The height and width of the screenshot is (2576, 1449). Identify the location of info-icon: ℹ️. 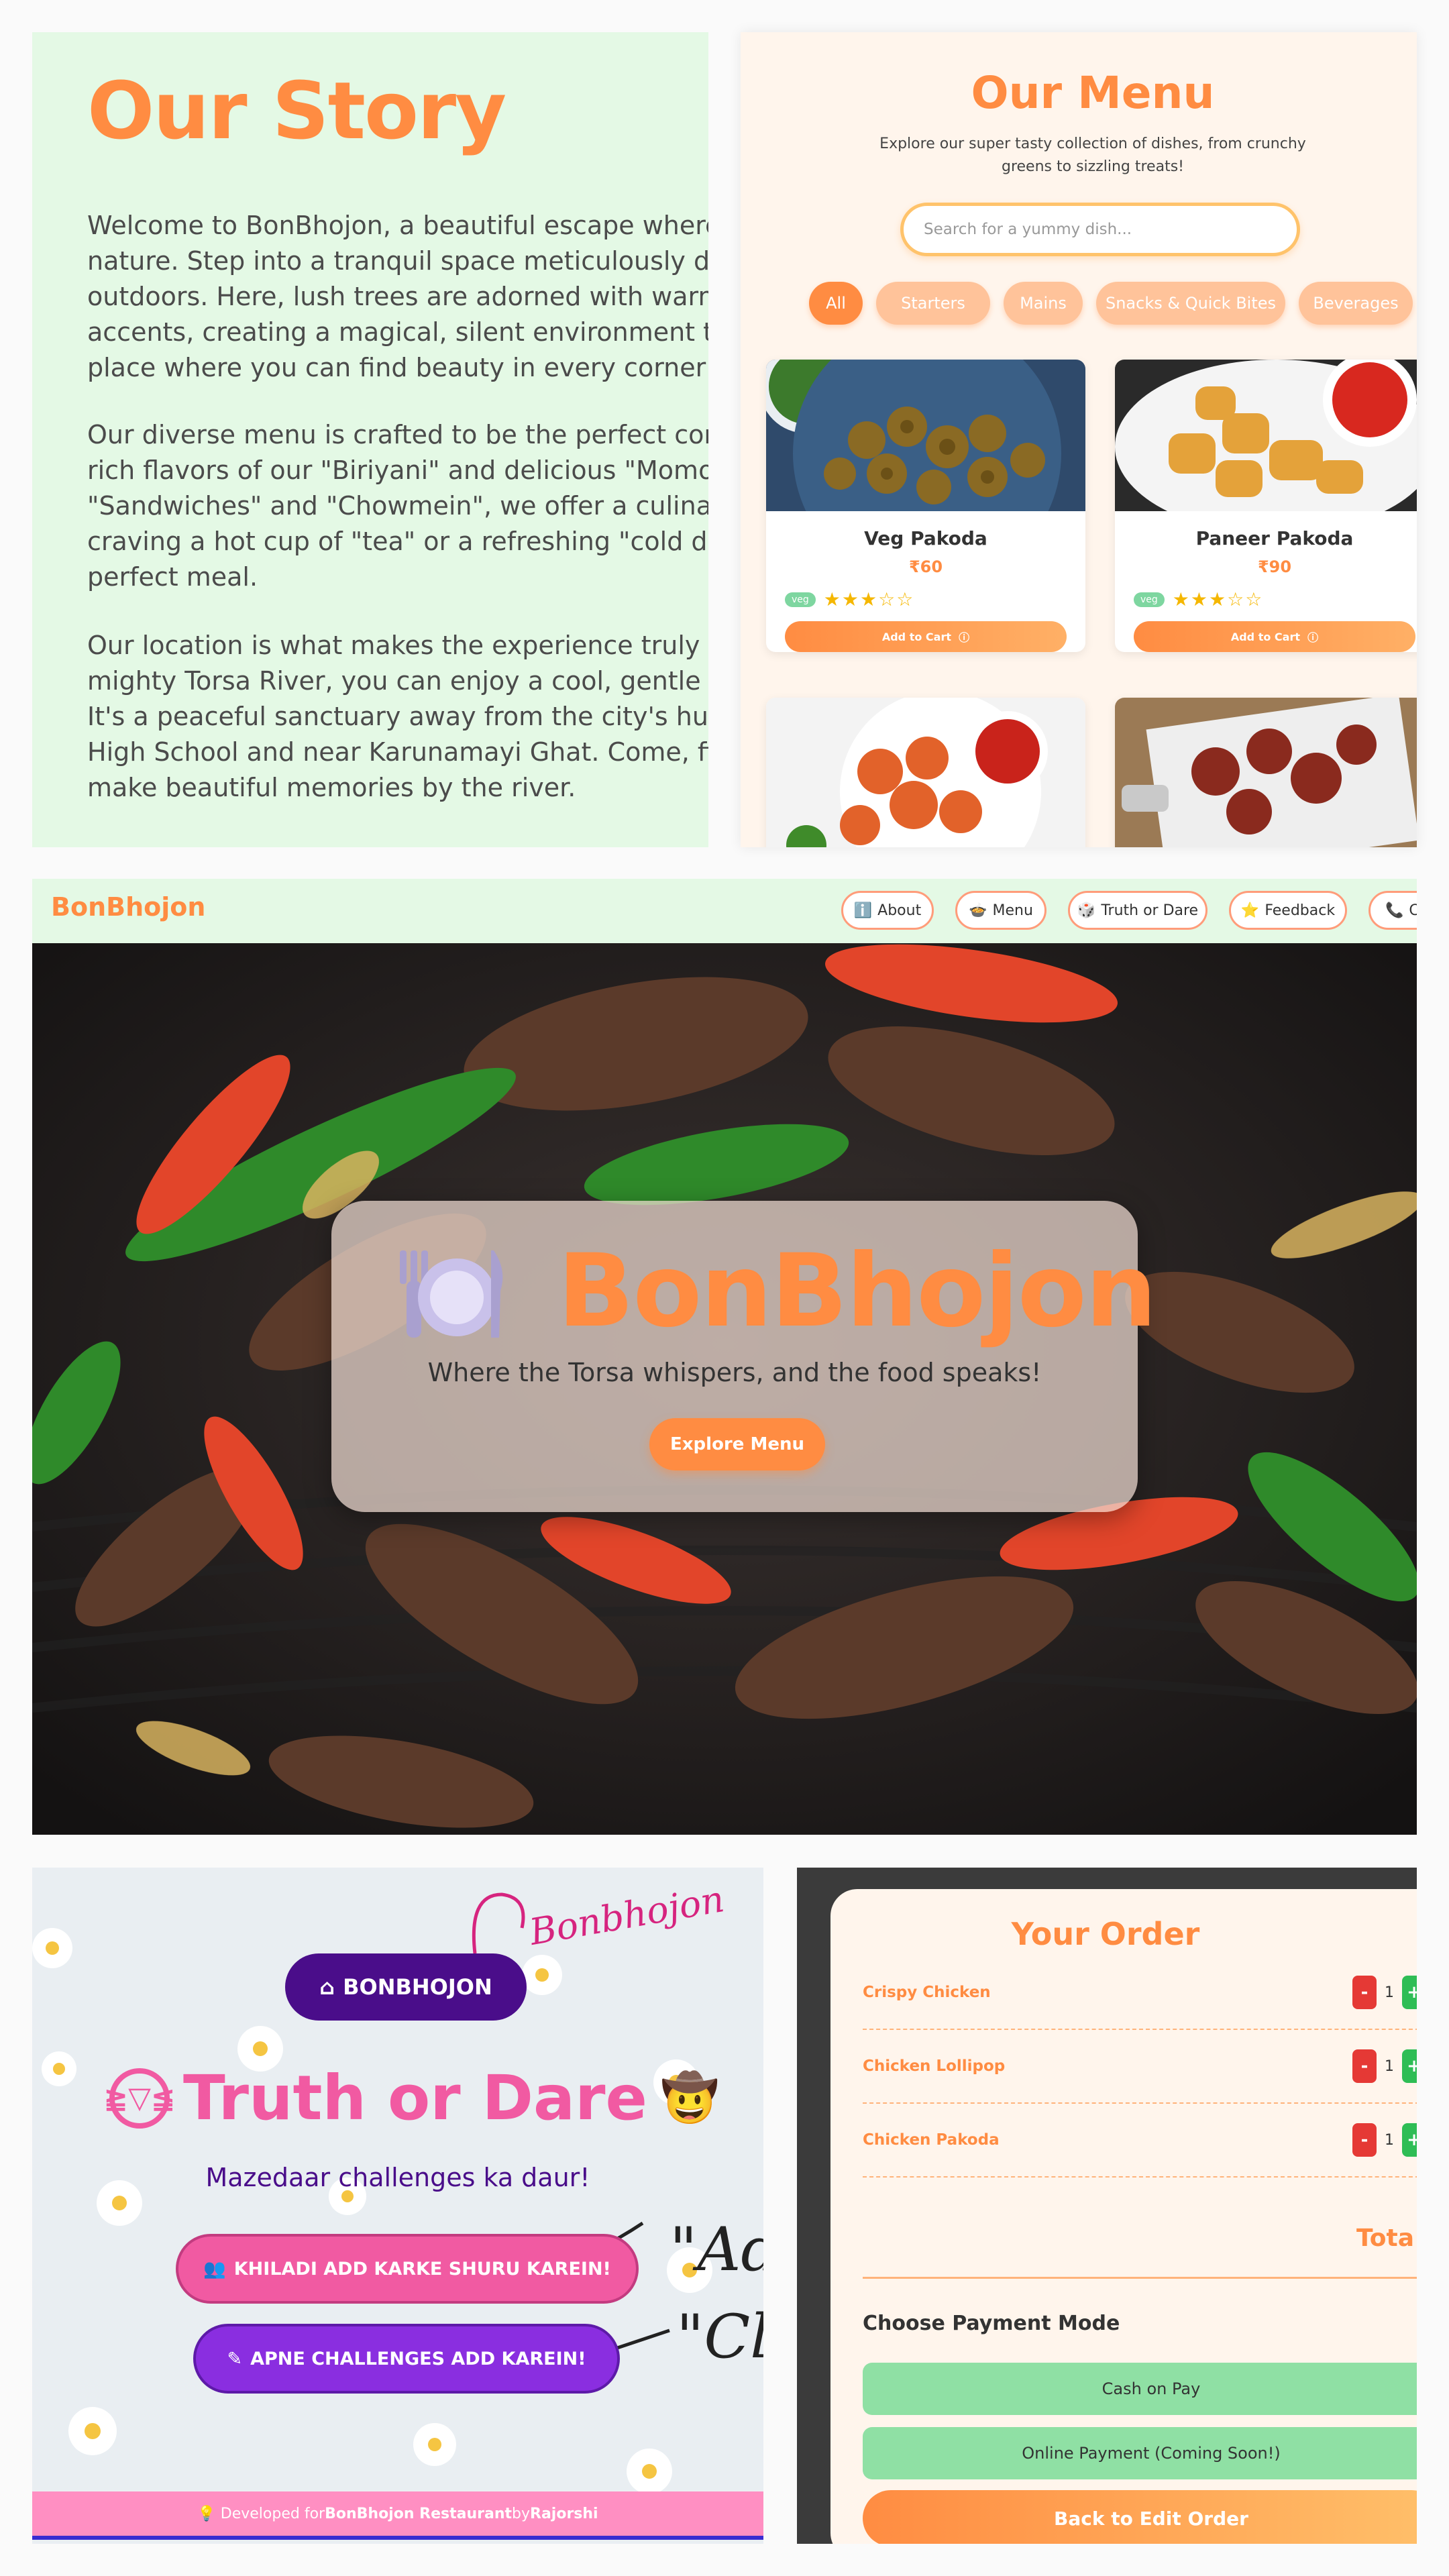
(863, 910).